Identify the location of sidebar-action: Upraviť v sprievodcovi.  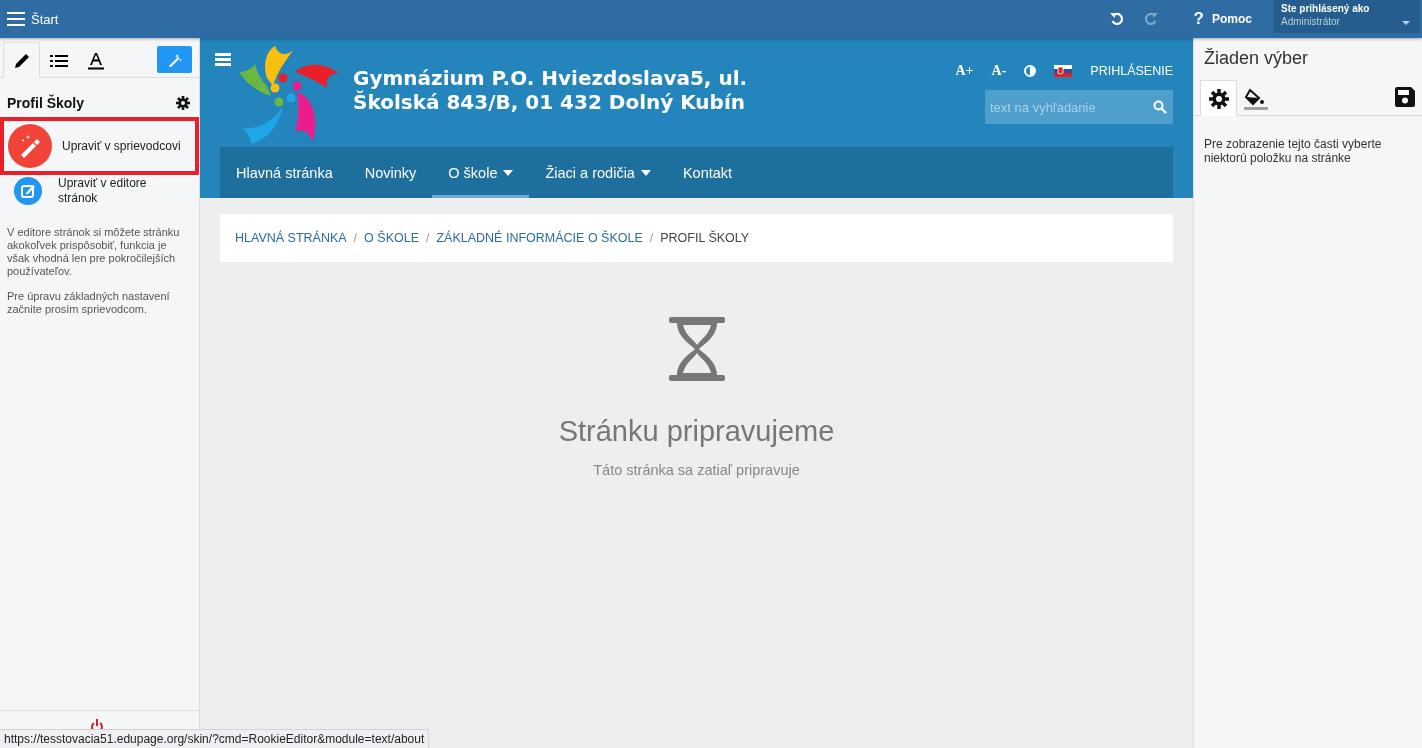
(99, 146).